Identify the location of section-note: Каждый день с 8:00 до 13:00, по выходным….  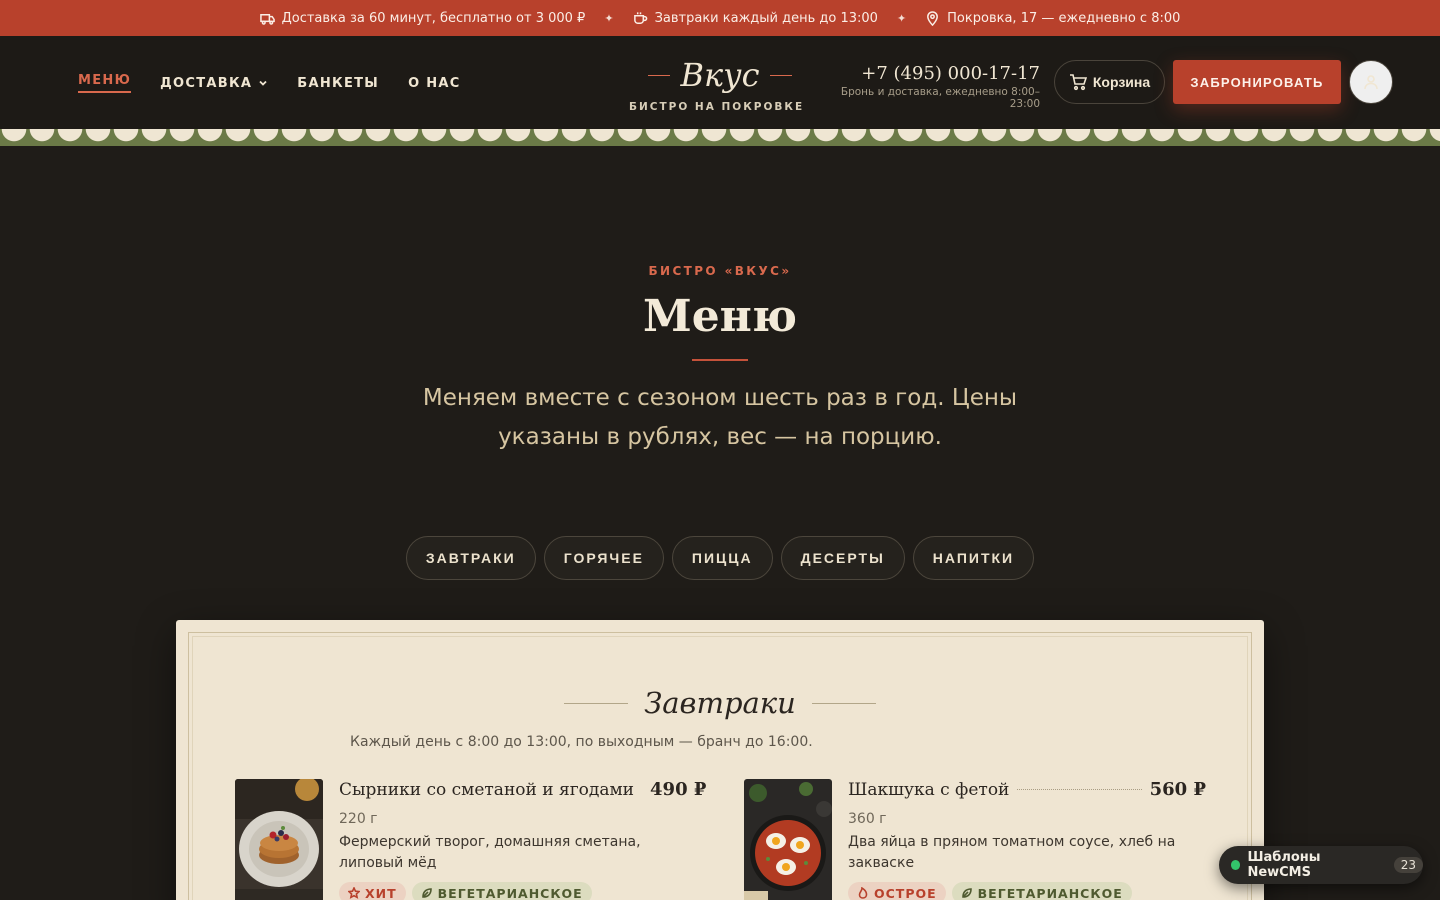
(581, 742).